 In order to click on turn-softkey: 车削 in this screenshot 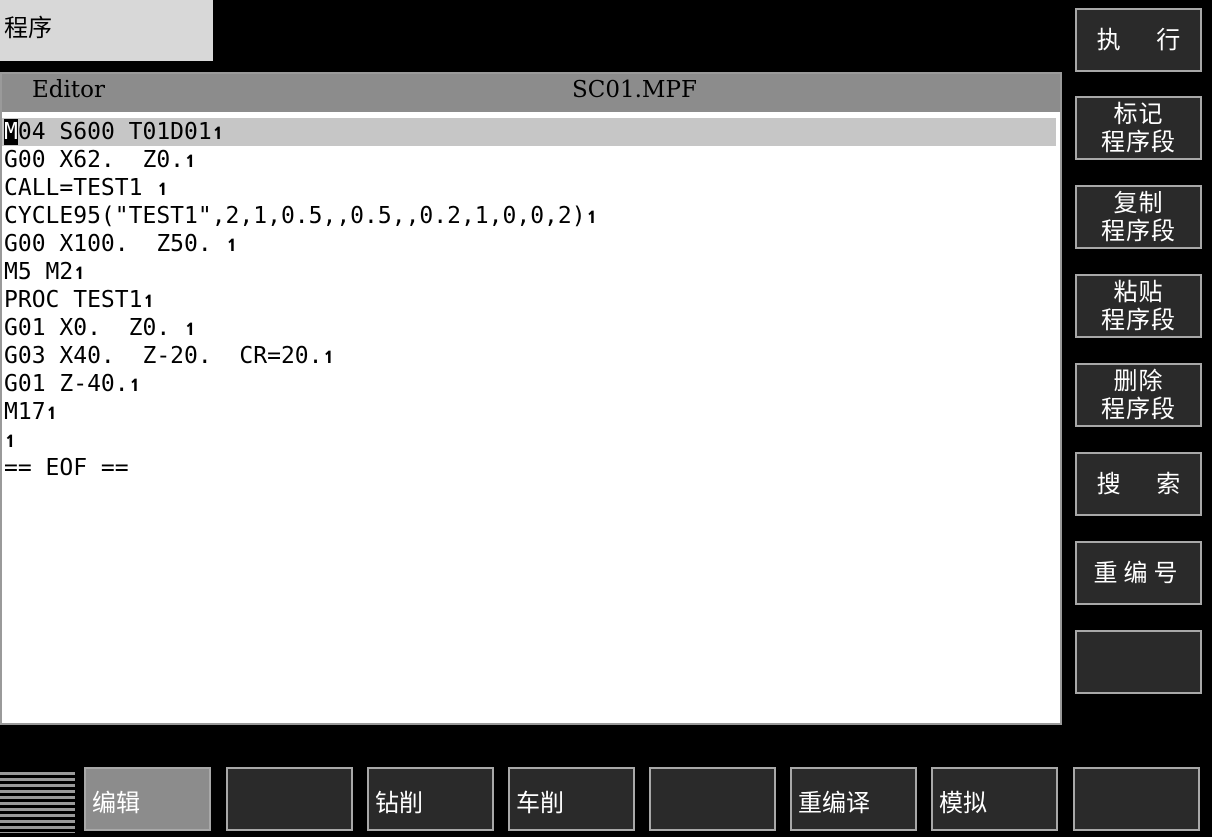, I will do `click(571, 799)`.